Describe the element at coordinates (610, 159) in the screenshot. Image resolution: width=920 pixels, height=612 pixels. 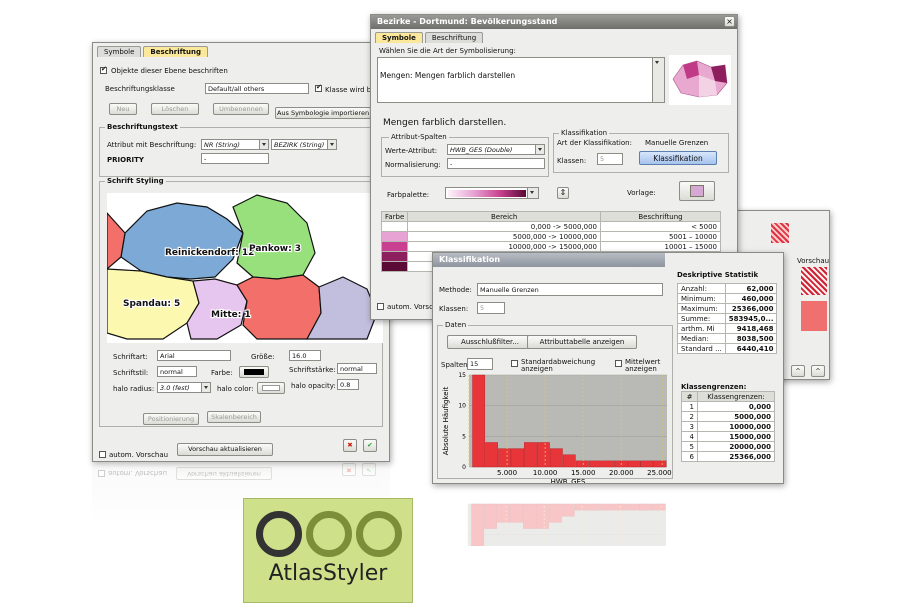
I see `classes-select: 5` at that location.